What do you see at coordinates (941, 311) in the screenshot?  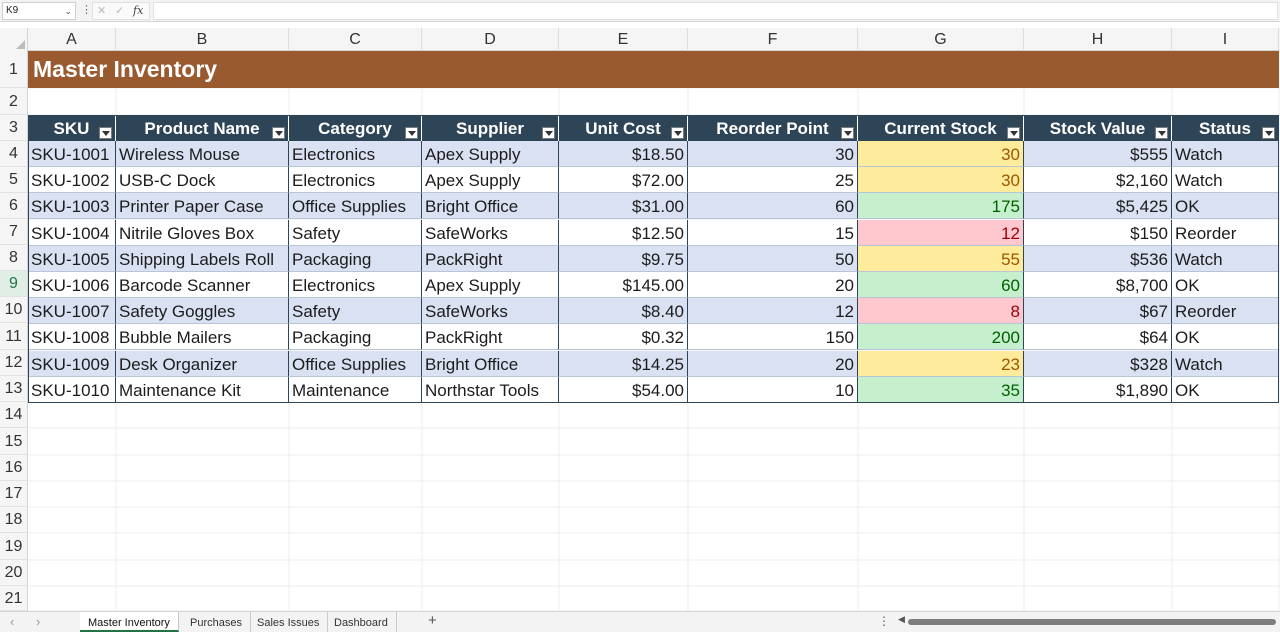 I see `cell-stock: 8` at bounding box center [941, 311].